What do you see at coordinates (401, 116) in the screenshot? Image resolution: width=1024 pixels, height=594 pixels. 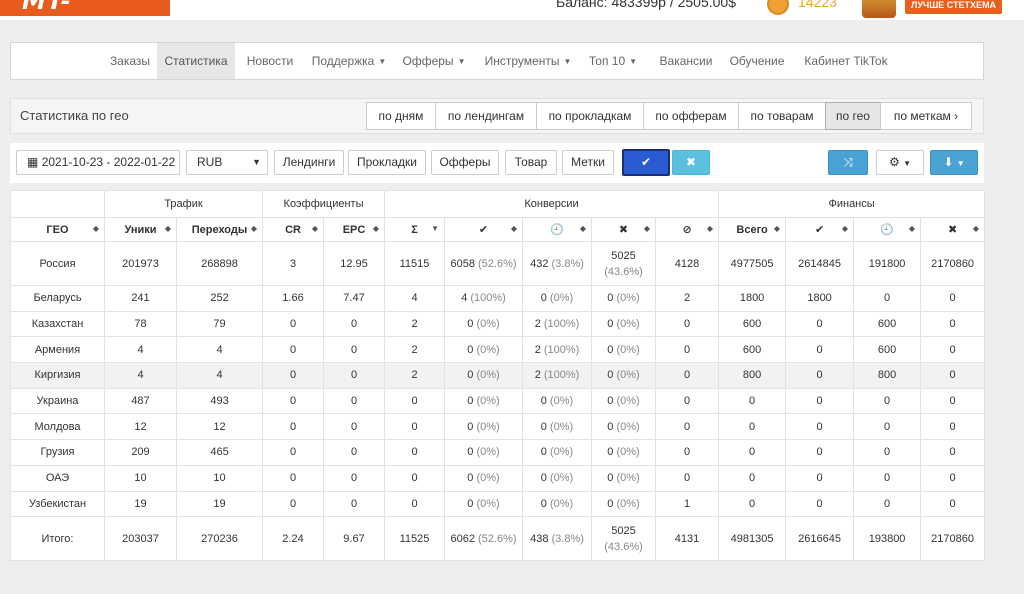 I see `tab-by-days: по дням` at bounding box center [401, 116].